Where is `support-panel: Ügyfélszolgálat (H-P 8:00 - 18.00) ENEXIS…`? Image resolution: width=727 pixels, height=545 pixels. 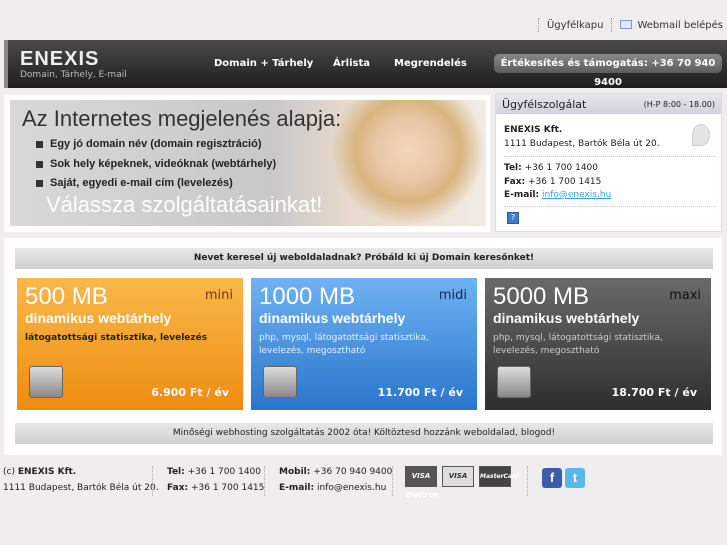 support-panel: Ügyfélszolgálat (H-P 8:00 - 18.00) ENEXIS… is located at coordinates (608, 162).